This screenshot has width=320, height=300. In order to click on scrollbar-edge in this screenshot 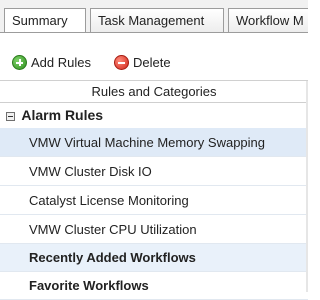, I will do `click(307, 186)`.